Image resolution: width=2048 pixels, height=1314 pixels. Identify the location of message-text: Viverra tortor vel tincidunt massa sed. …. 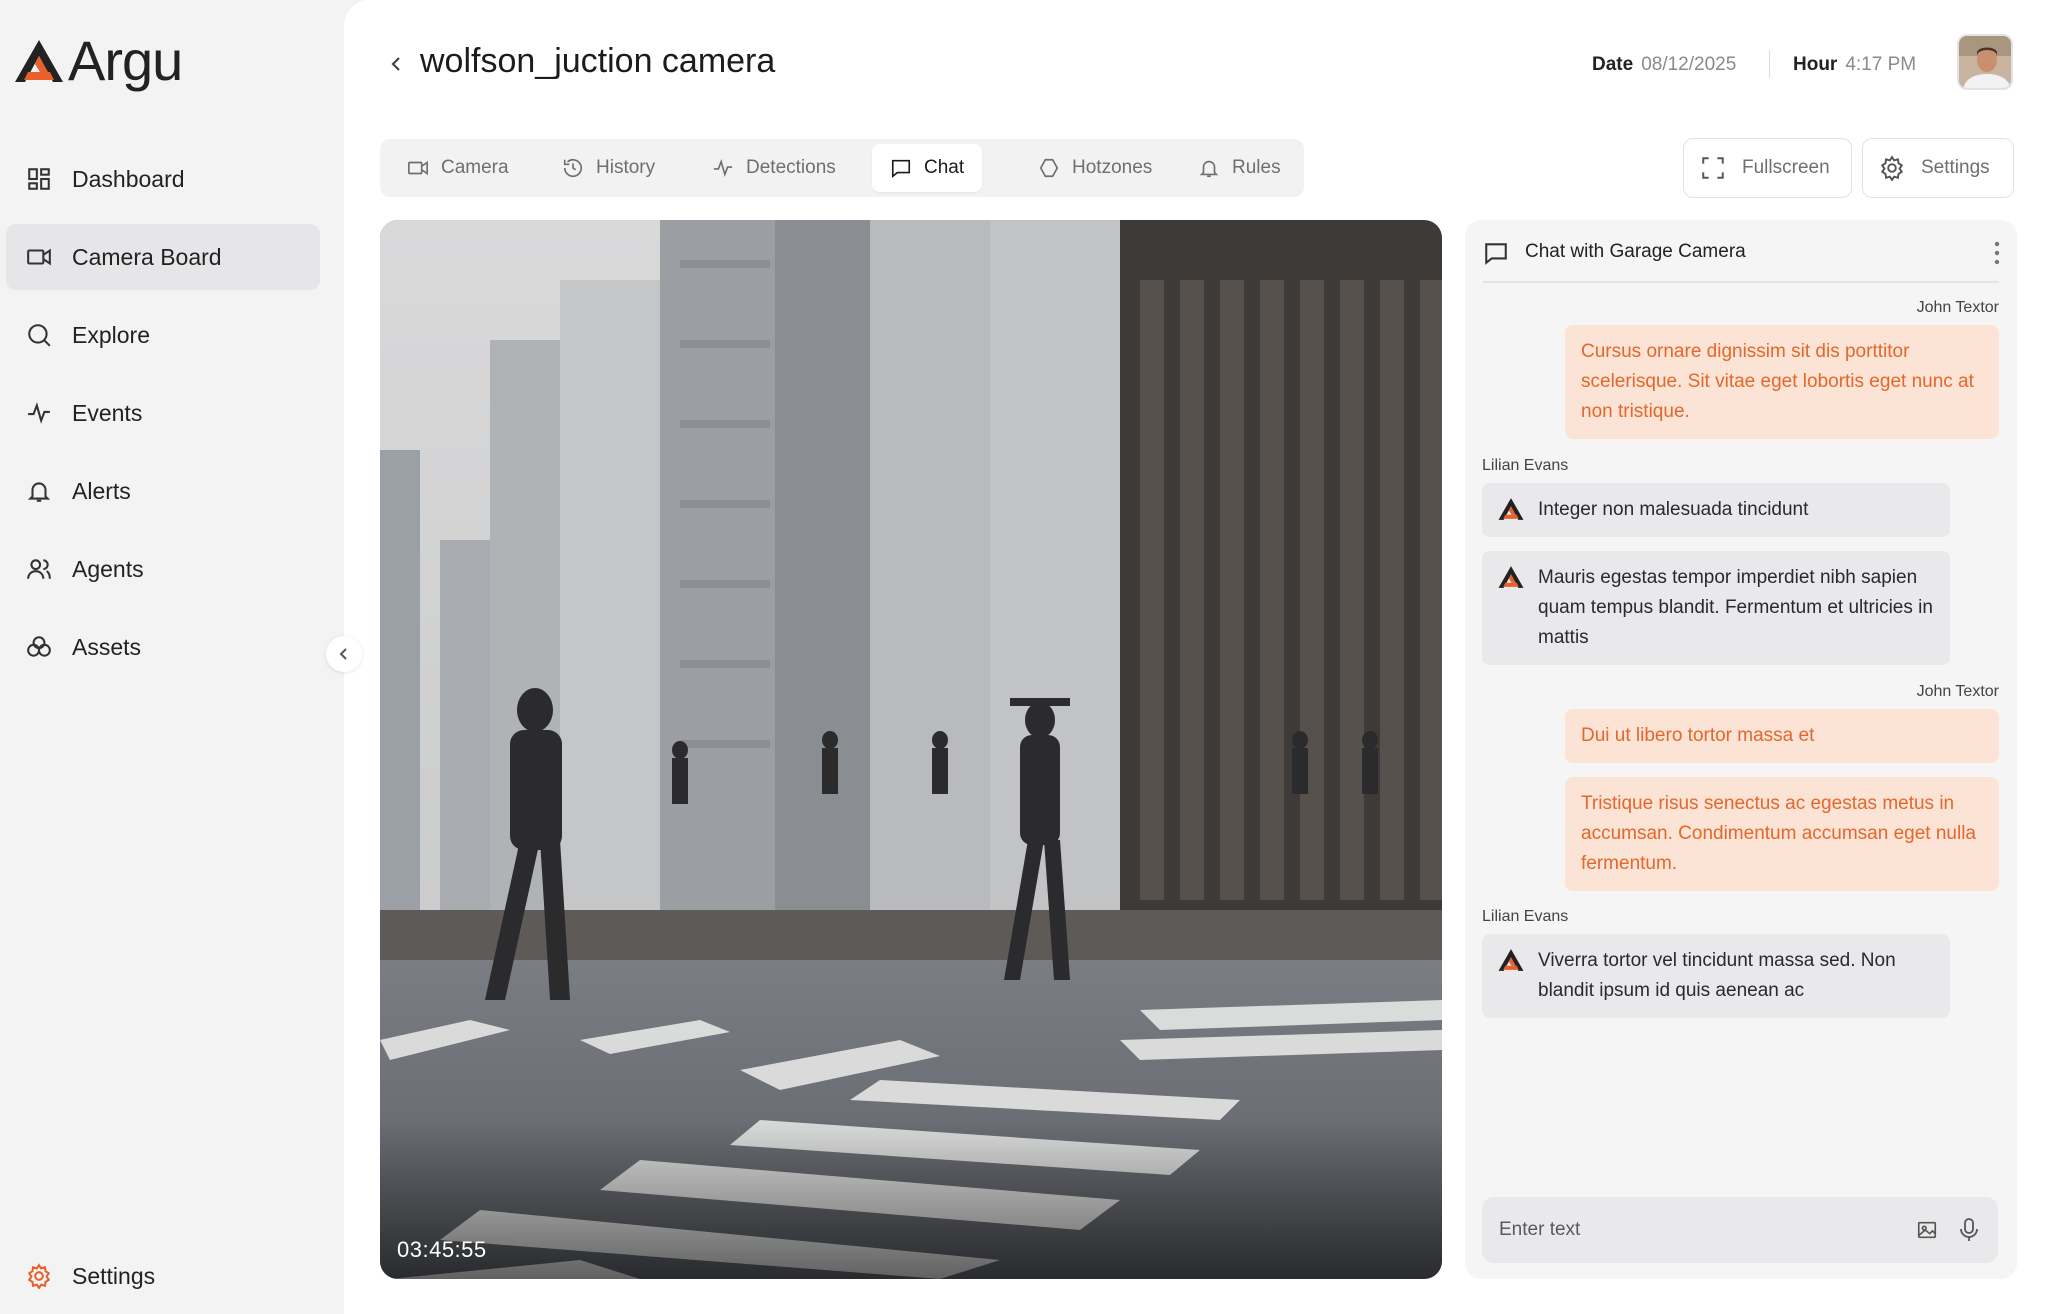
(1717, 975).